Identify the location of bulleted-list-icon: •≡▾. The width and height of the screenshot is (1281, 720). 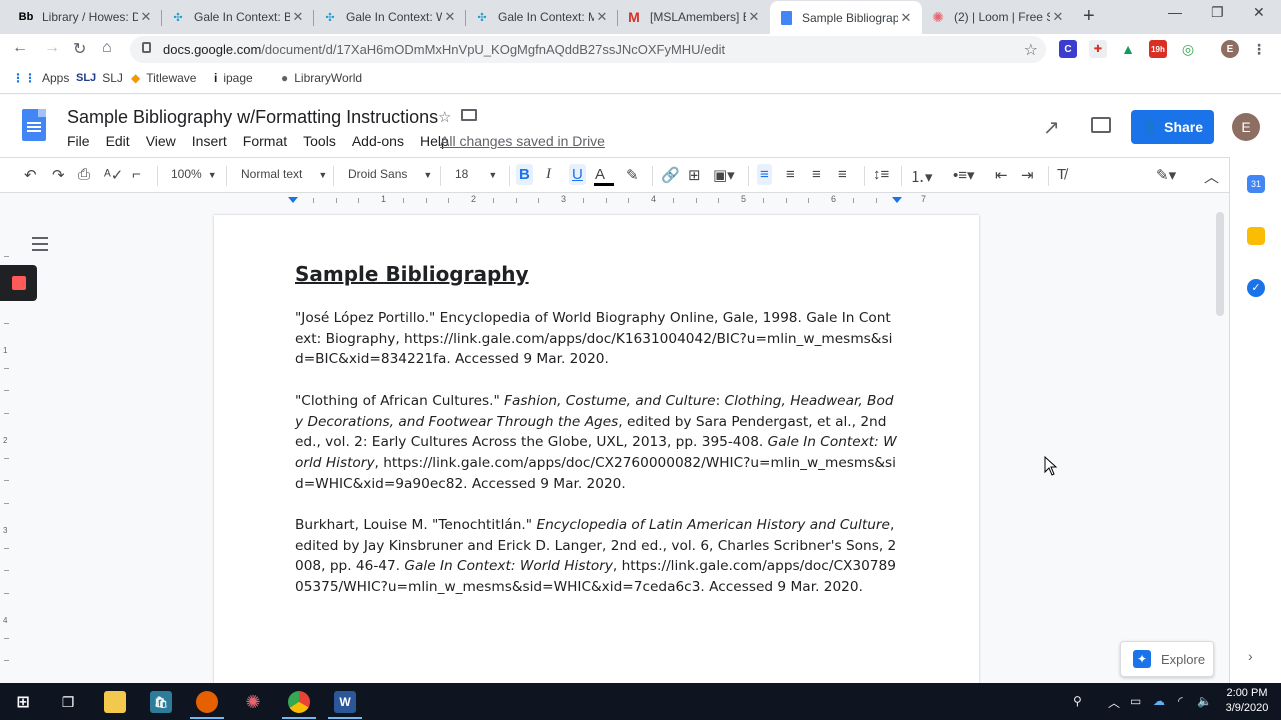
(964, 175).